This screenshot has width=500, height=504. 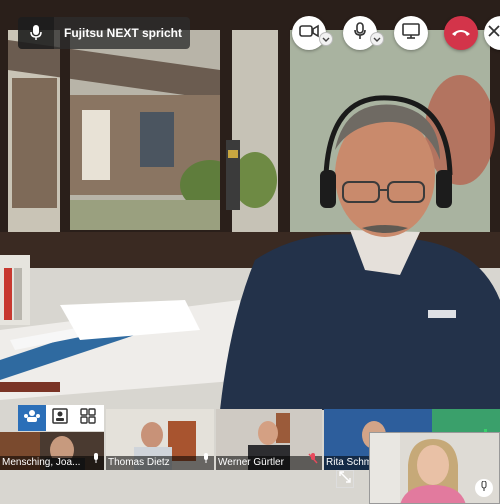 I want to click on gallery-grid-icon, so click(x=88, y=418).